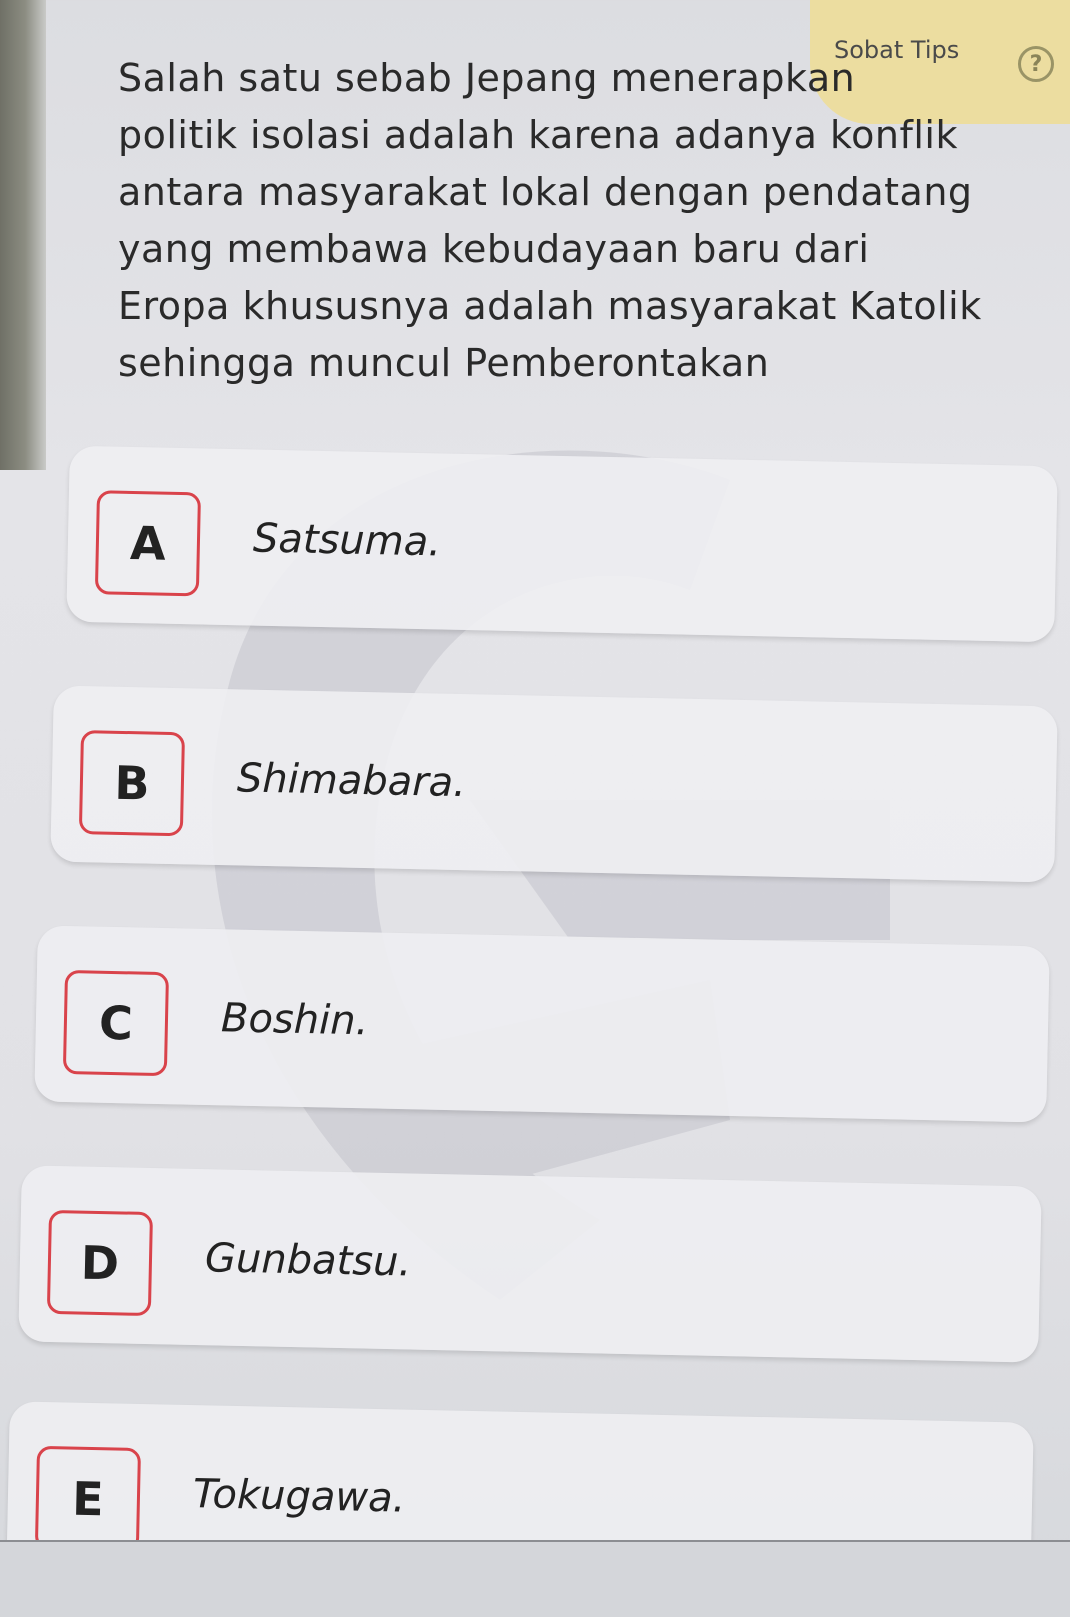 This screenshot has width=1070, height=1617. What do you see at coordinates (530, 1264) in the screenshot?
I see `option-d: D Gunbatsu.` at bounding box center [530, 1264].